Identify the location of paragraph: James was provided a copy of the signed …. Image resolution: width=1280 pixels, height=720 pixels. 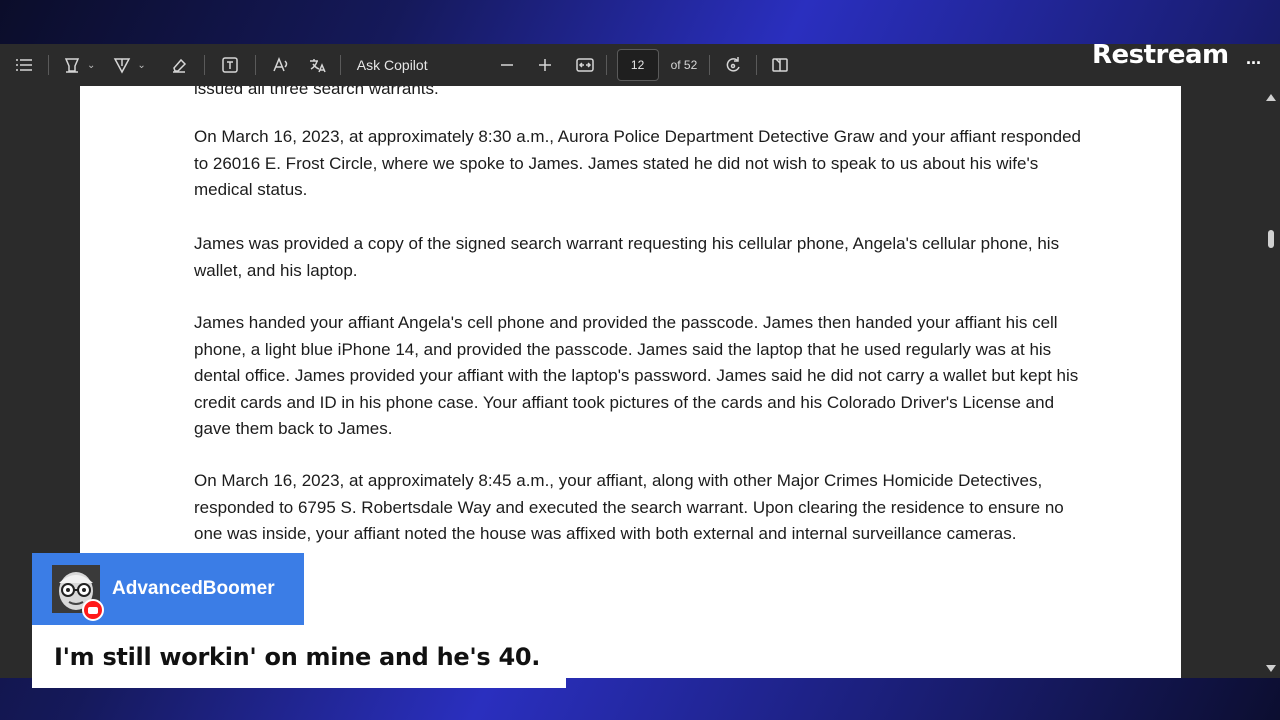
(627, 257).